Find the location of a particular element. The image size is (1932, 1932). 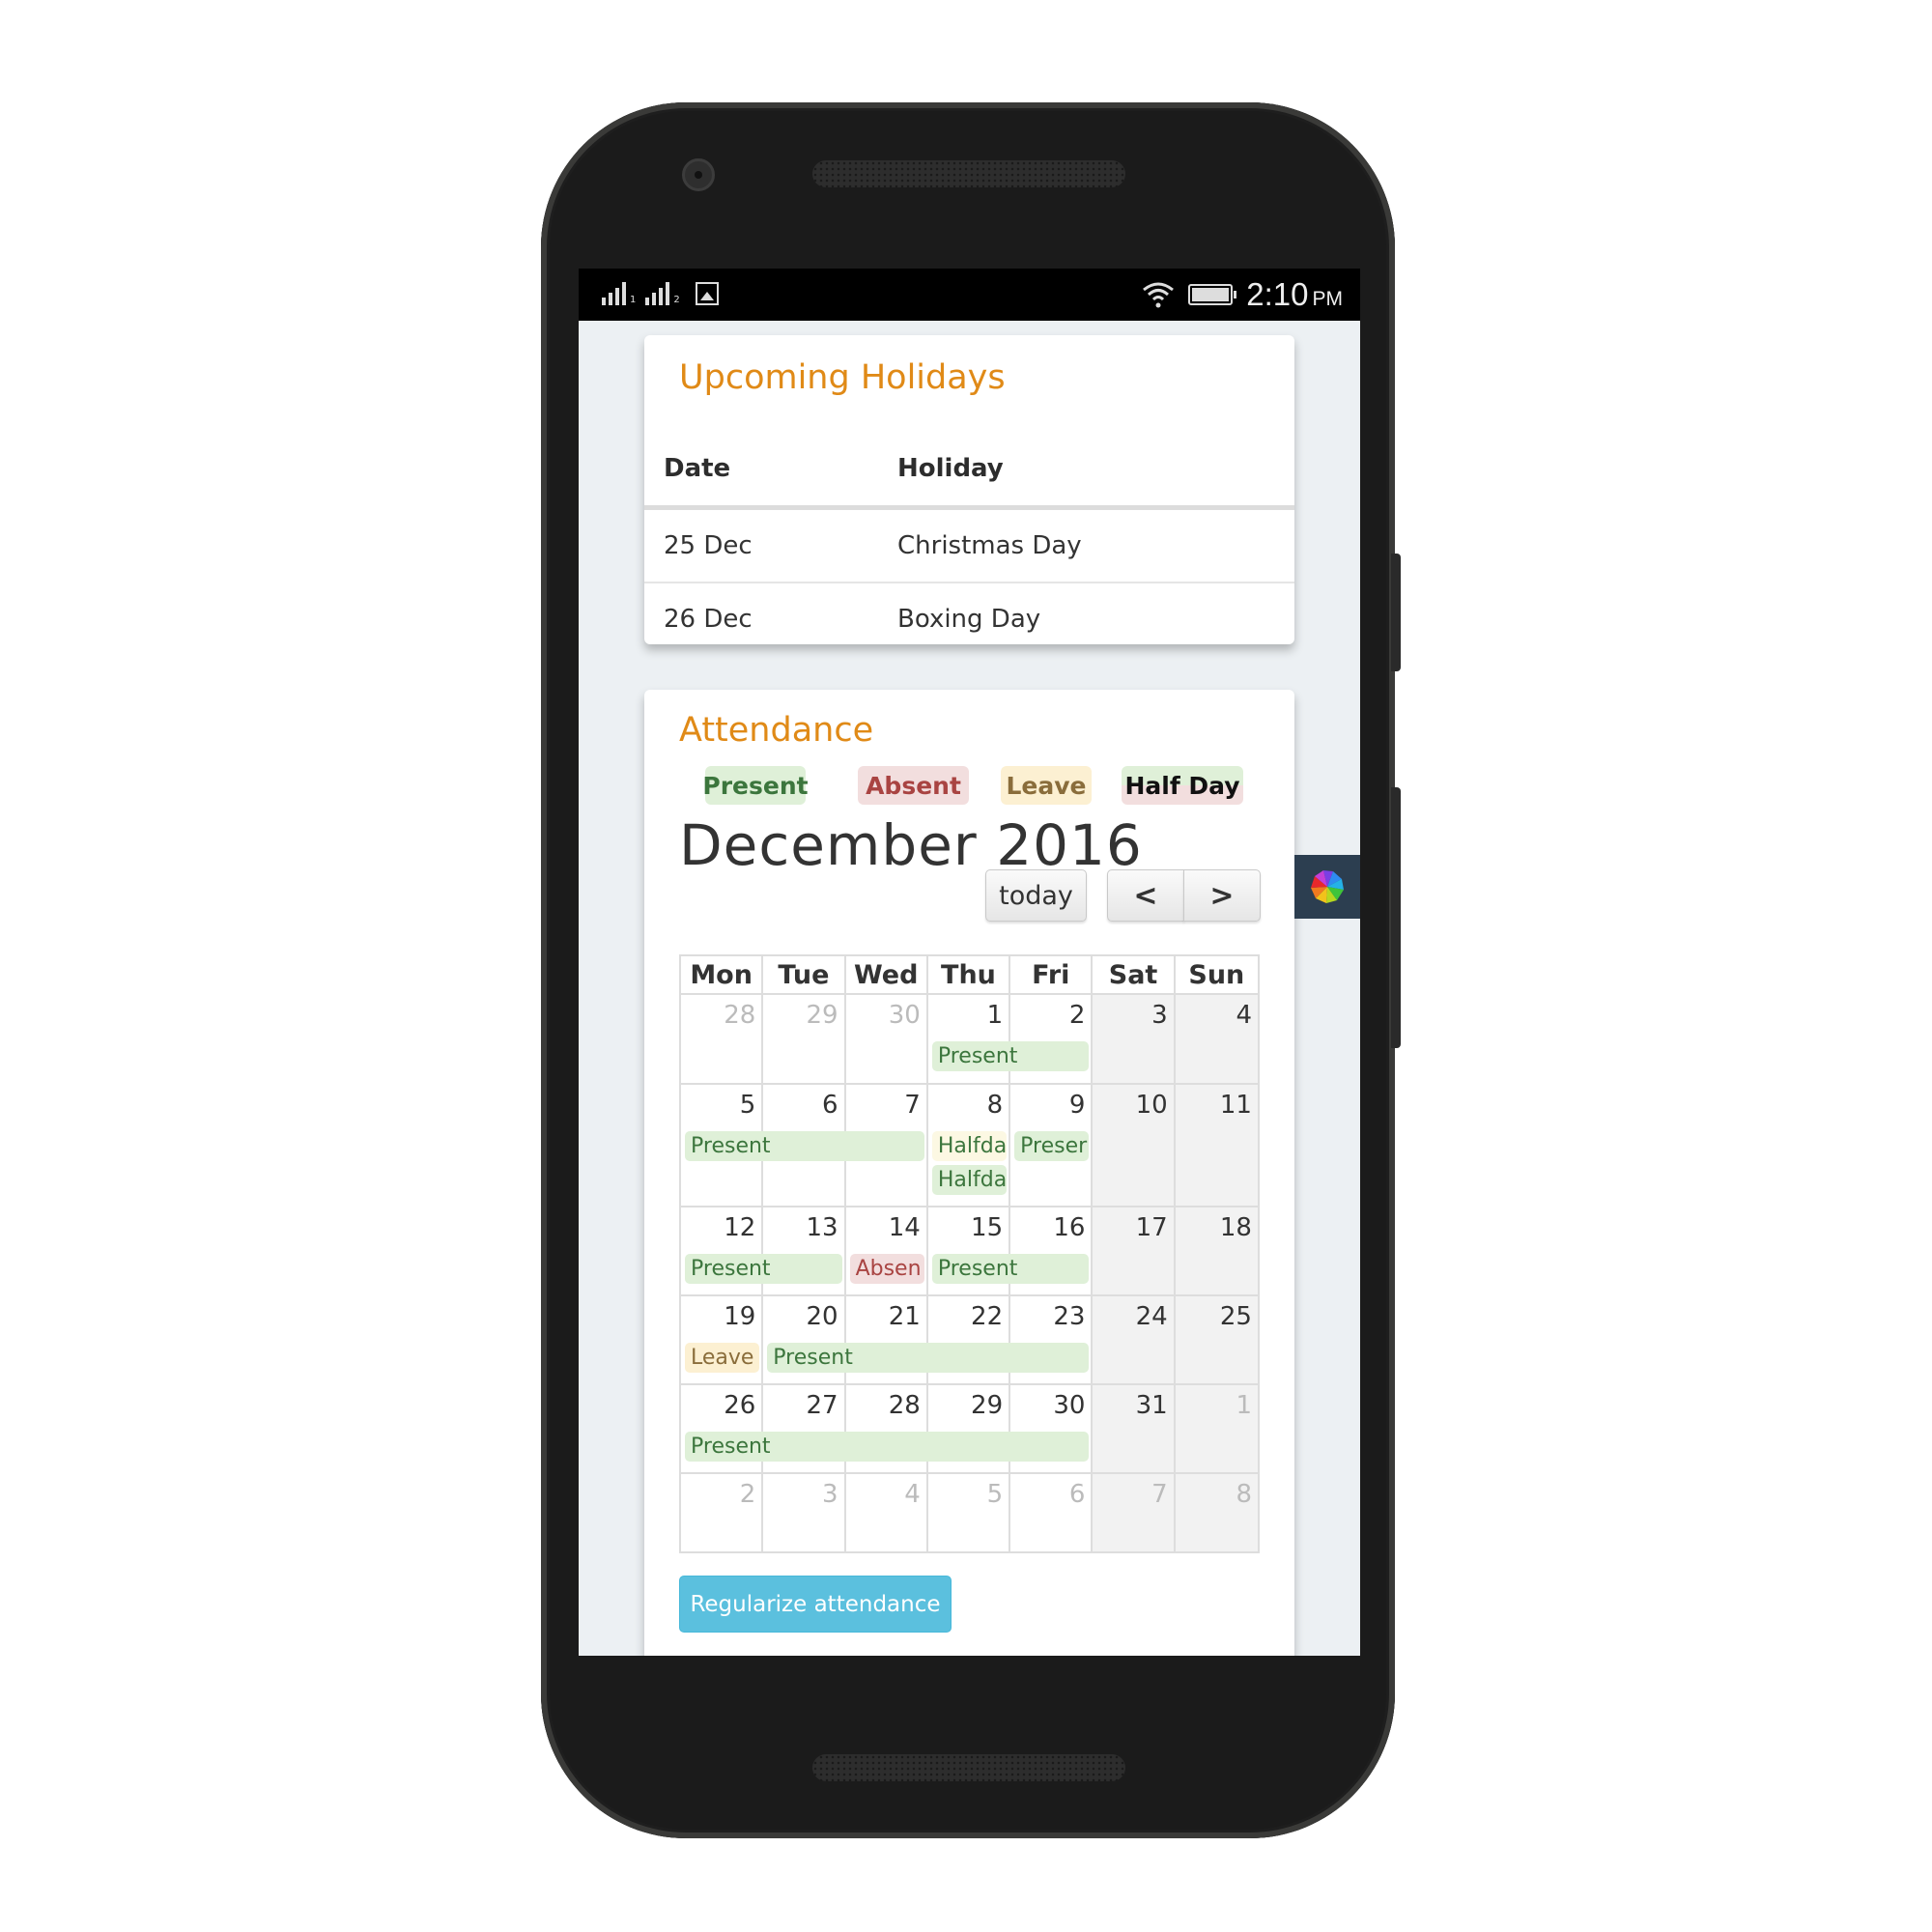

day-number: 26 is located at coordinates (740, 1405).